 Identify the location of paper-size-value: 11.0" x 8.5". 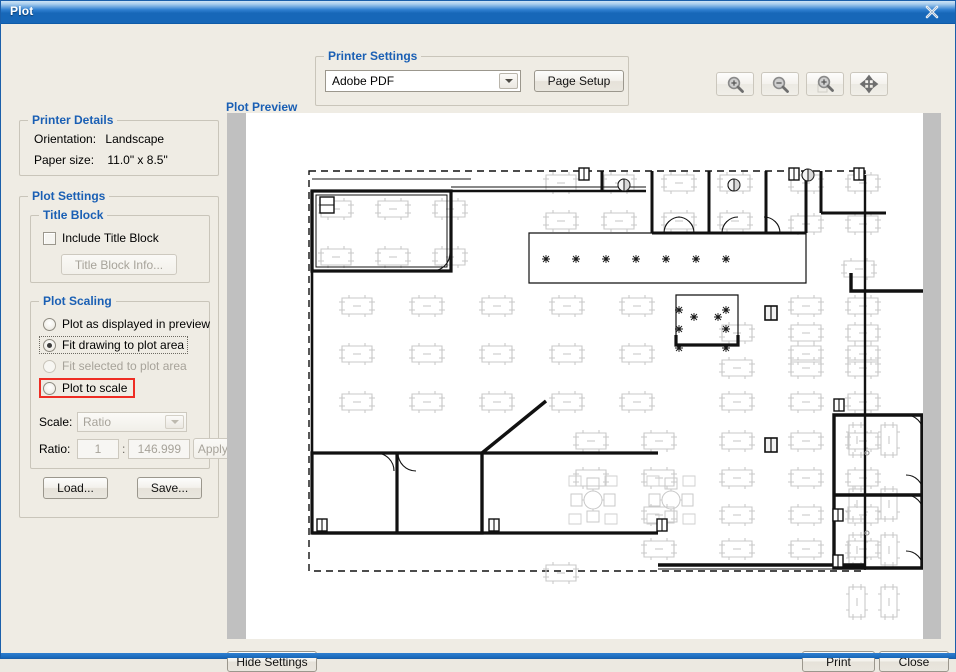
(137, 160).